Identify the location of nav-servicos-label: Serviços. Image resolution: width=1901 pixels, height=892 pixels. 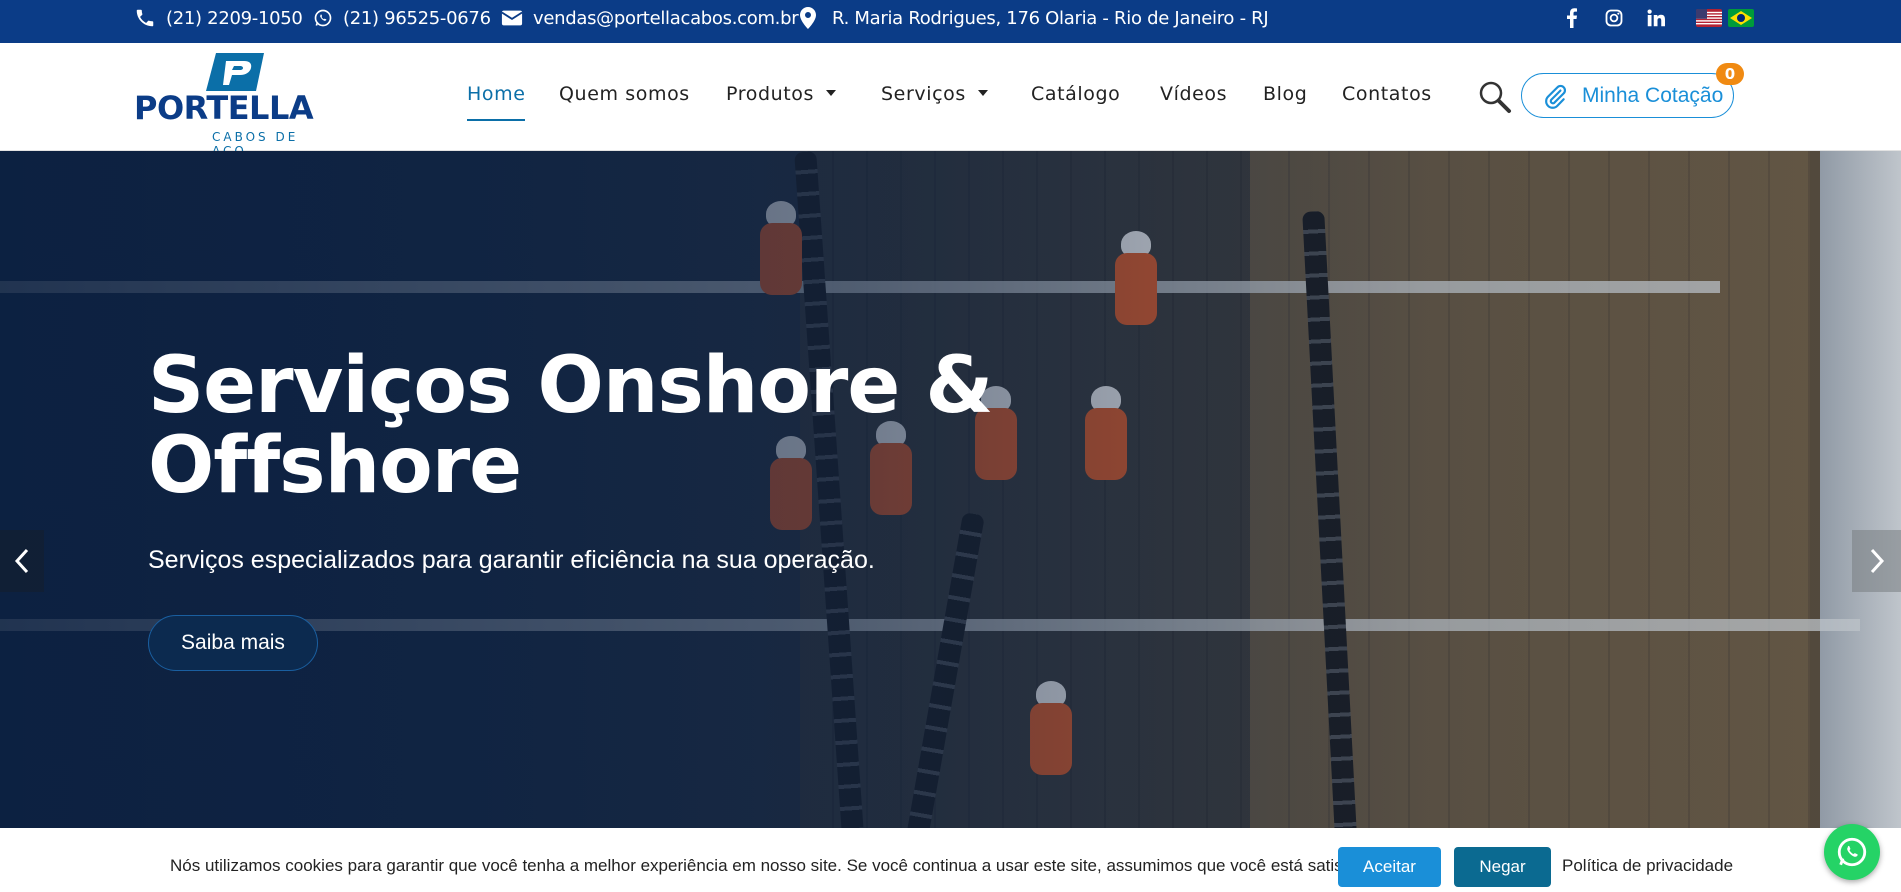
(923, 94).